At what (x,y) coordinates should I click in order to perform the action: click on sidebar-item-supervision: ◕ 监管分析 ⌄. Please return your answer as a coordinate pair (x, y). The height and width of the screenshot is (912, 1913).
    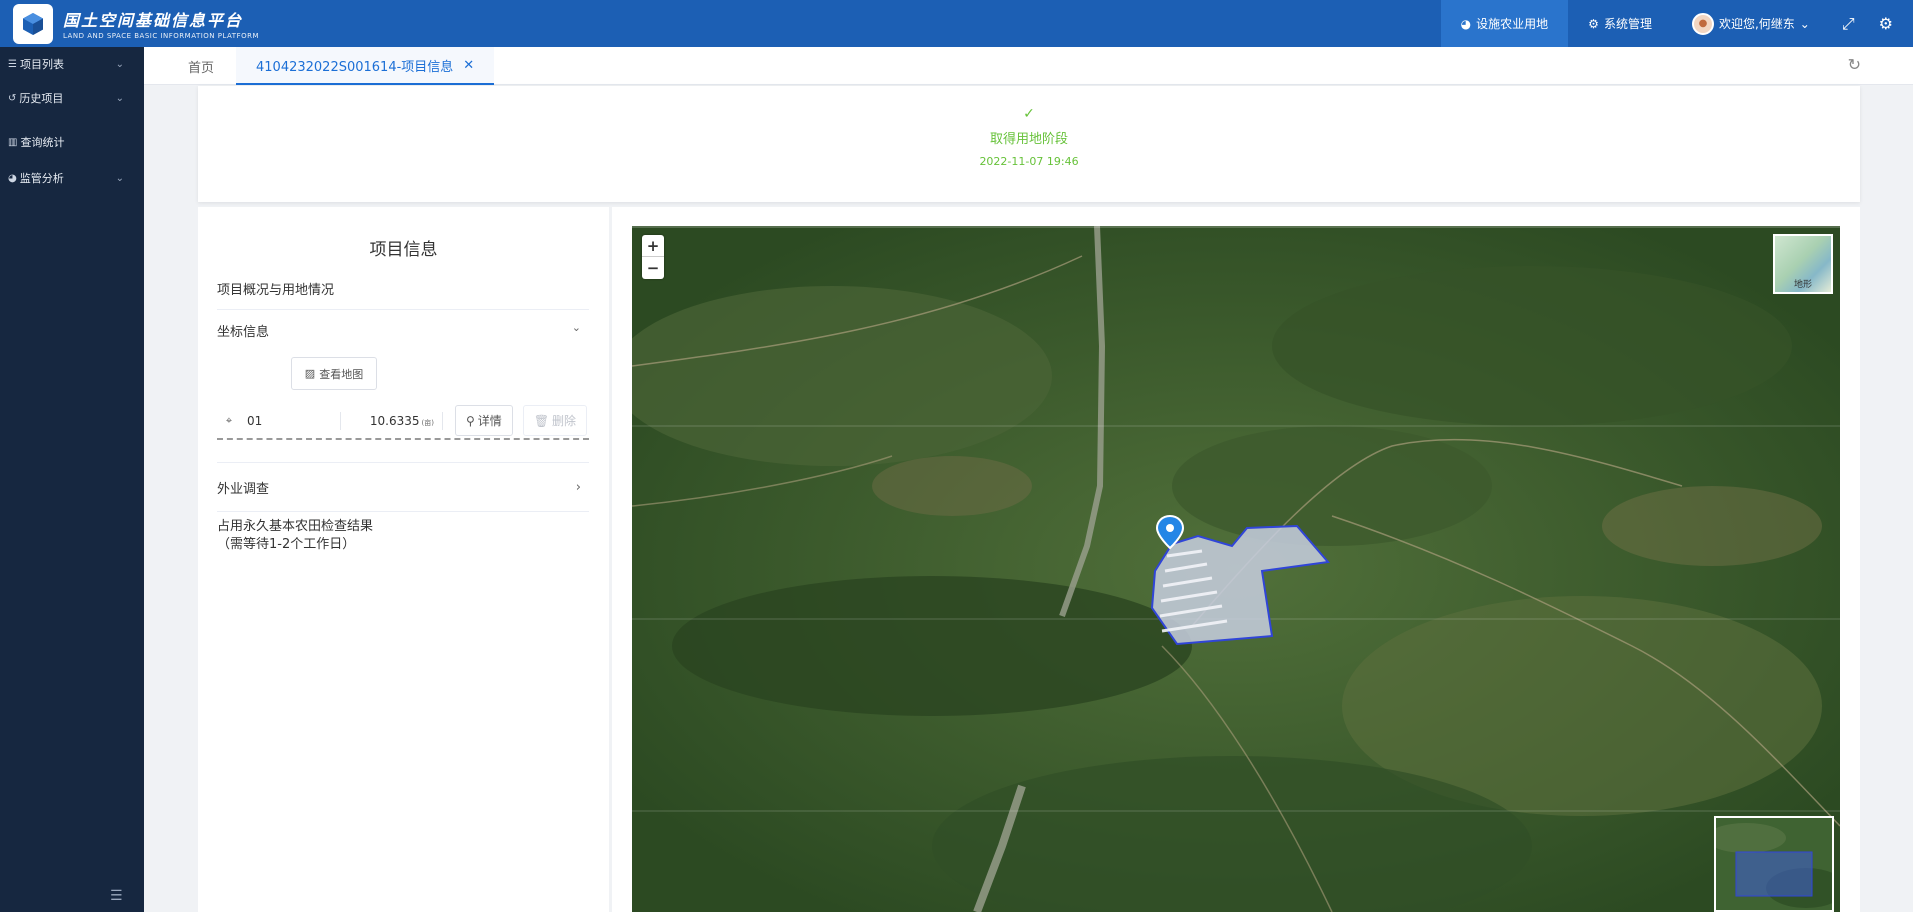
    Looking at the image, I should click on (72, 178).